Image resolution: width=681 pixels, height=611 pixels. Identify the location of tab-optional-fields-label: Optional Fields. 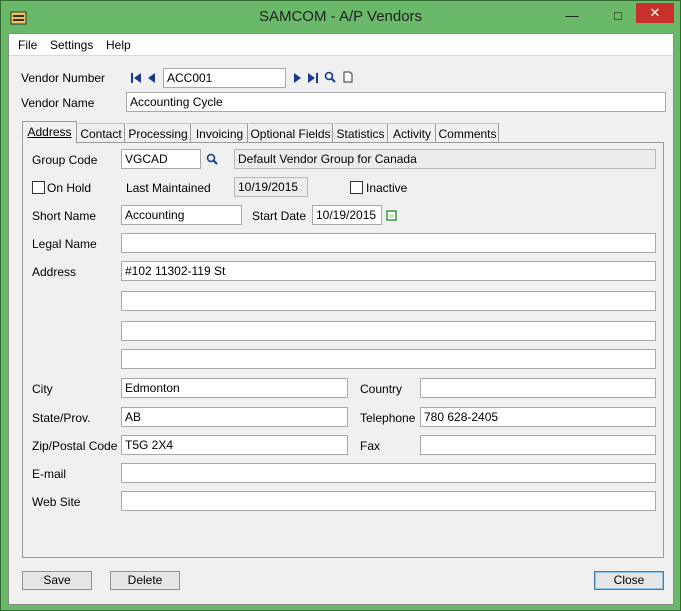
(290, 134).